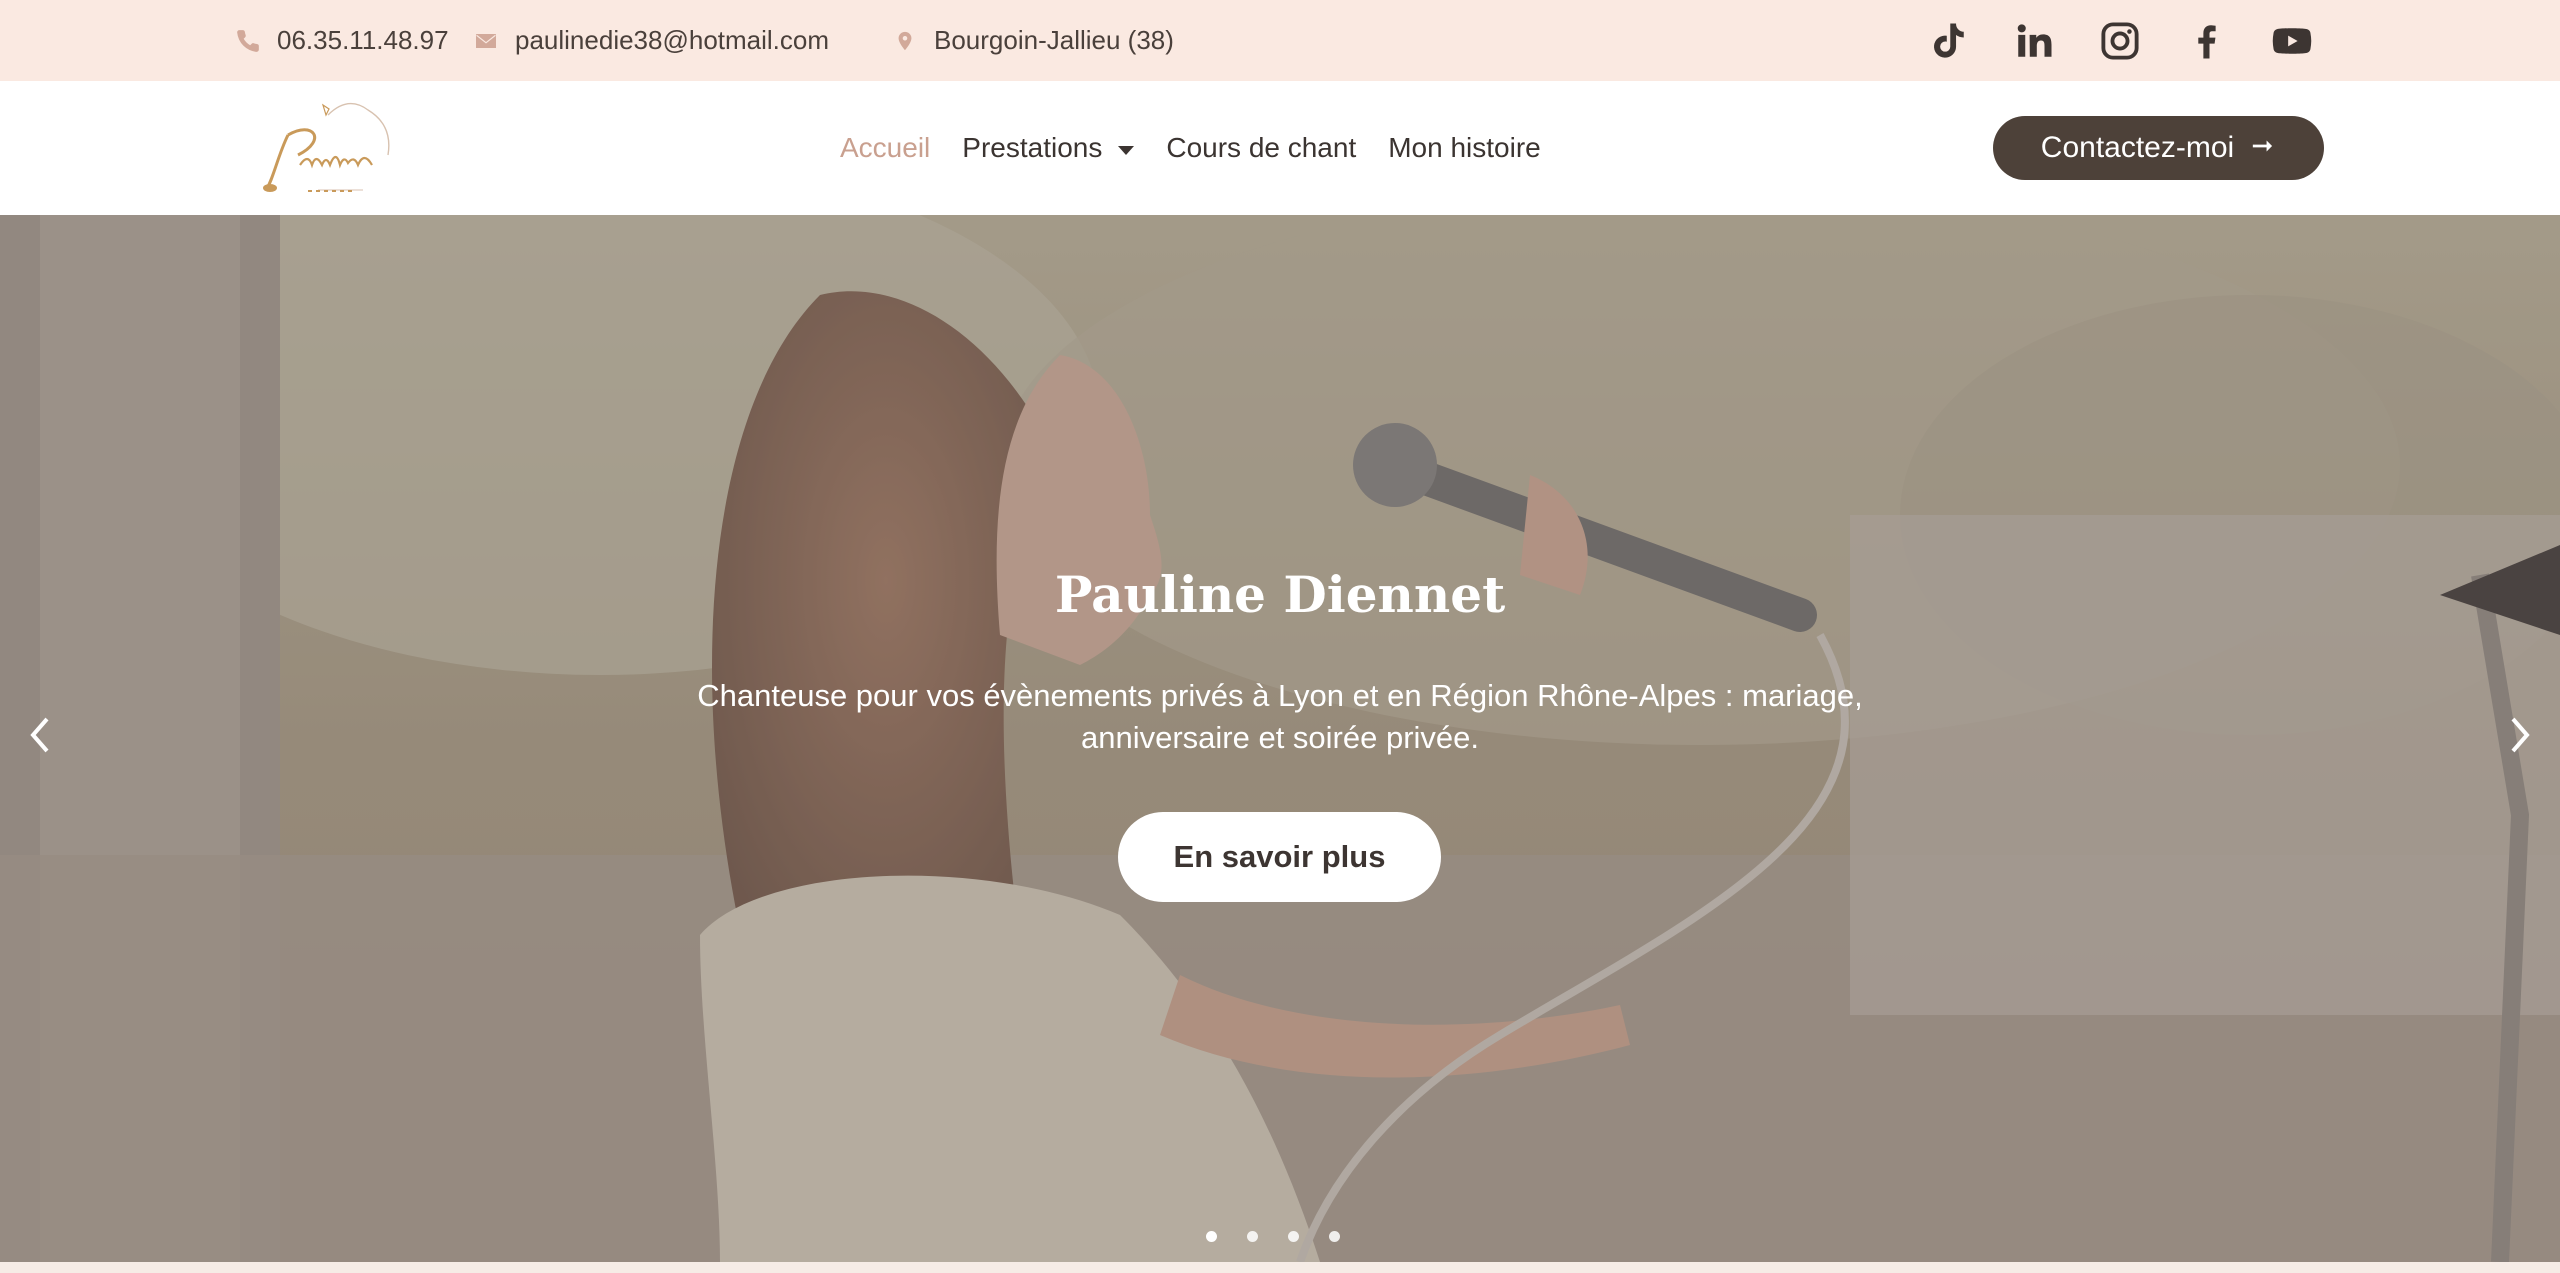 The width and height of the screenshot is (2560, 1273). What do you see at coordinates (2520, 735) in the screenshot?
I see `chevron-right-icon` at bounding box center [2520, 735].